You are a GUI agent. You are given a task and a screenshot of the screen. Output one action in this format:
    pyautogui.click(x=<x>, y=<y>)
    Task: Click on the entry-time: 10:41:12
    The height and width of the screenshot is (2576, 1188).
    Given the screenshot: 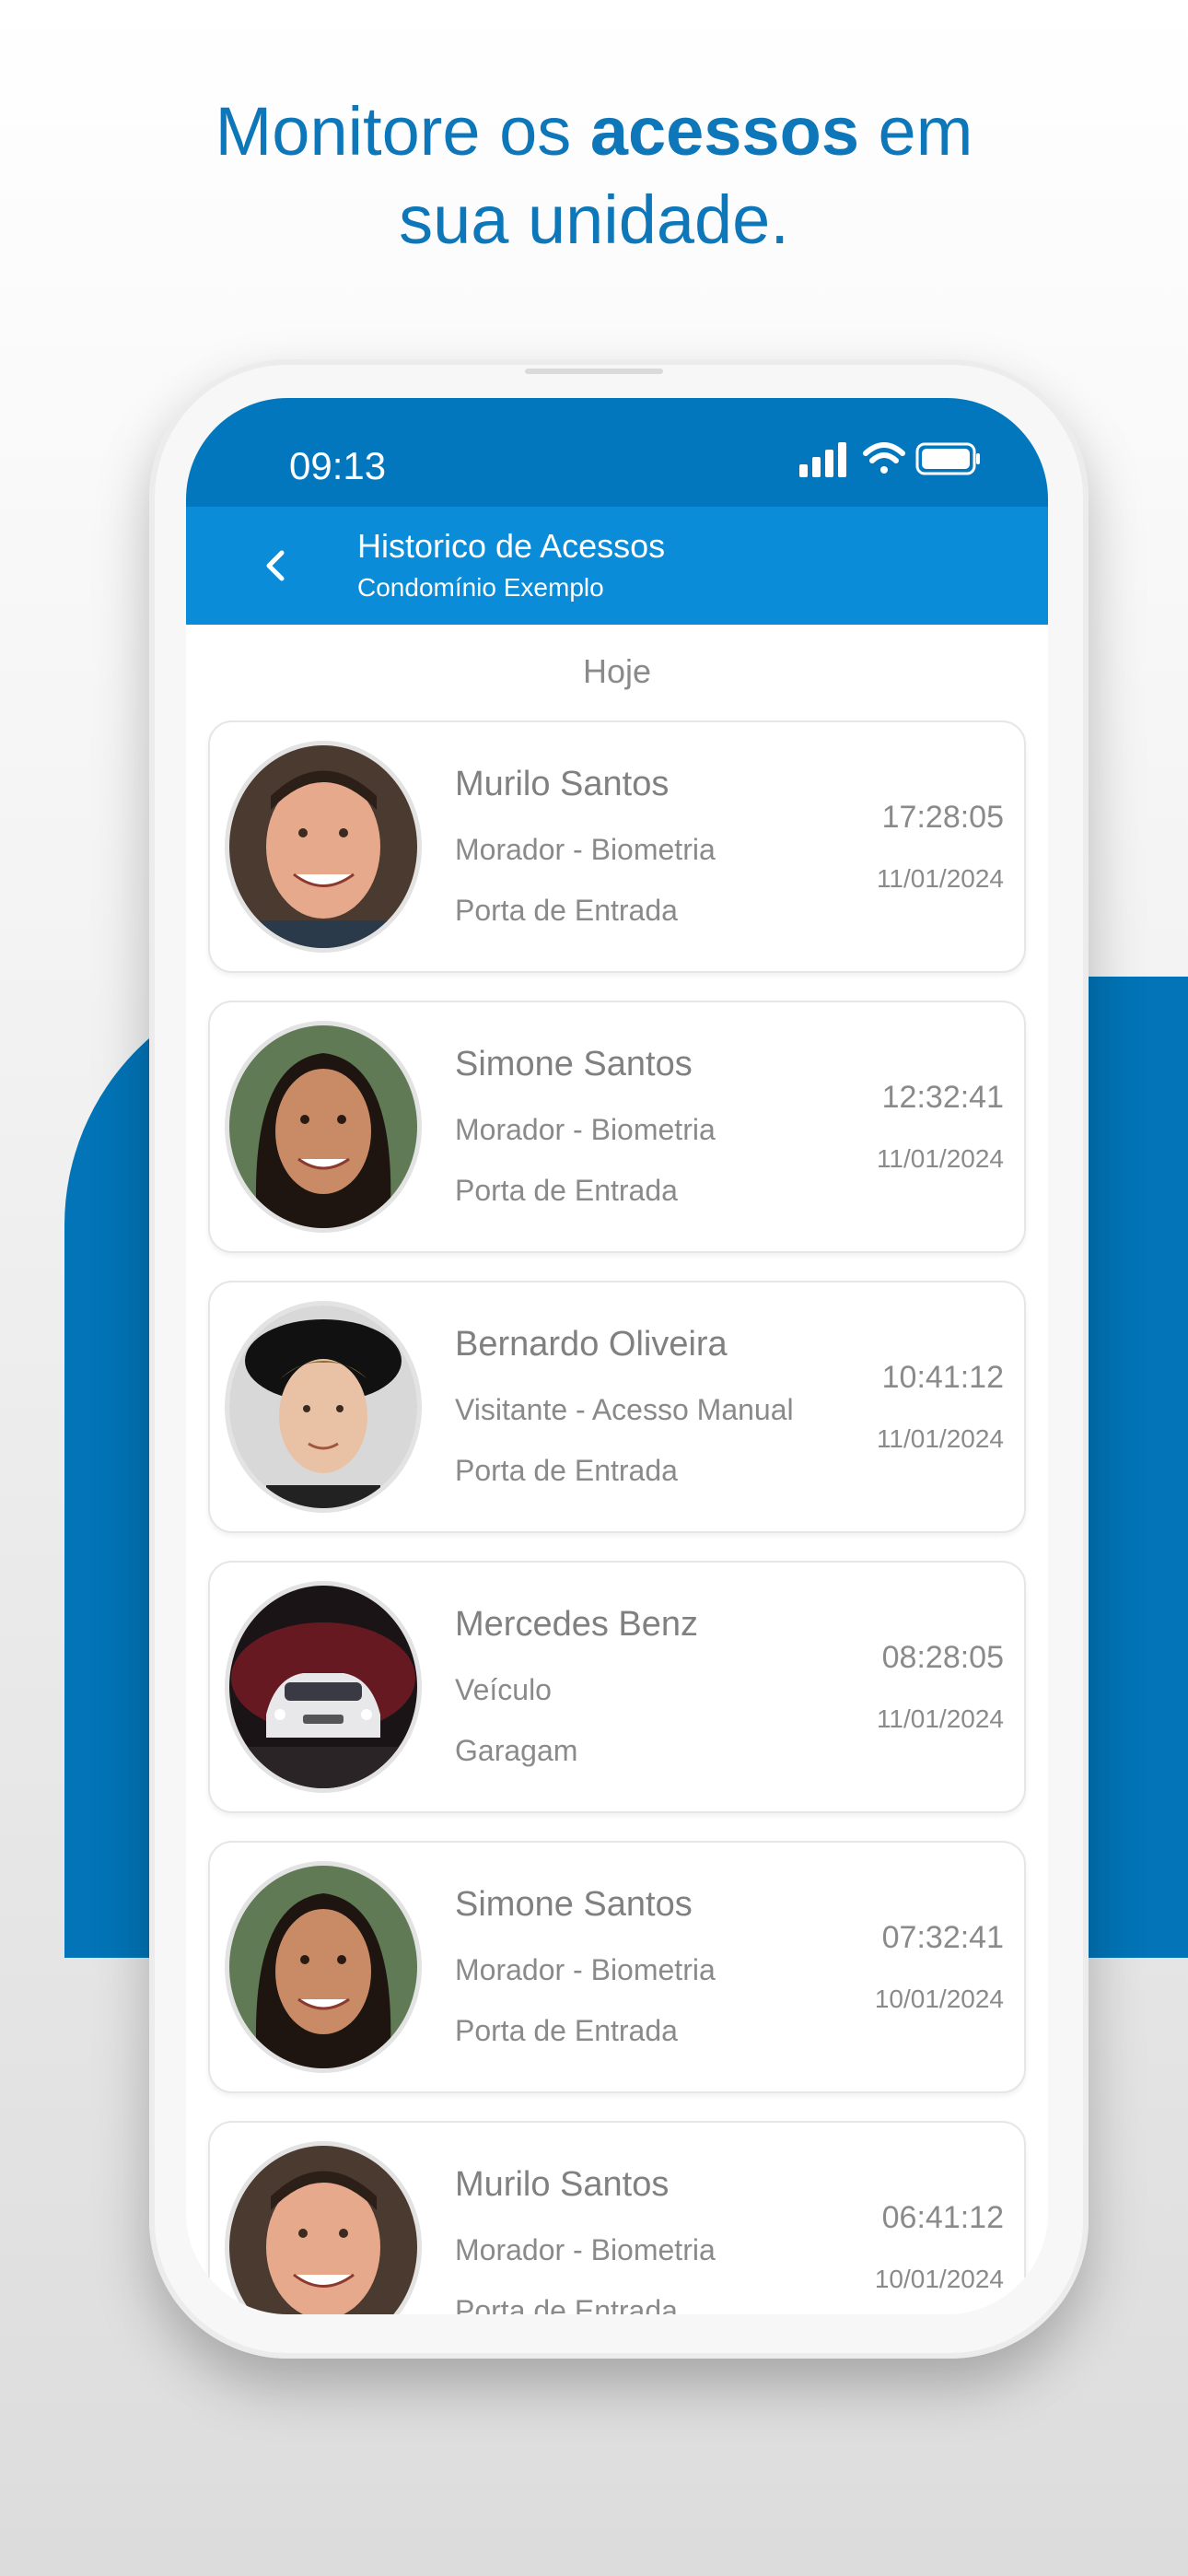 What is the action you would take?
    pyautogui.click(x=942, y=1377)
    